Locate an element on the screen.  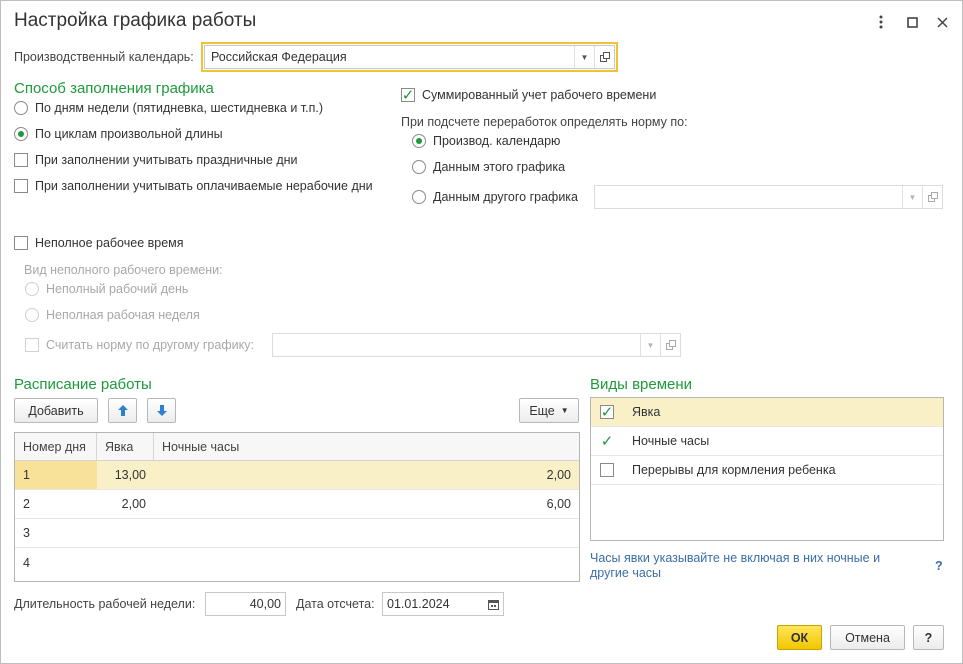
column-header: Номер дня is located at coordinates (56, 446).